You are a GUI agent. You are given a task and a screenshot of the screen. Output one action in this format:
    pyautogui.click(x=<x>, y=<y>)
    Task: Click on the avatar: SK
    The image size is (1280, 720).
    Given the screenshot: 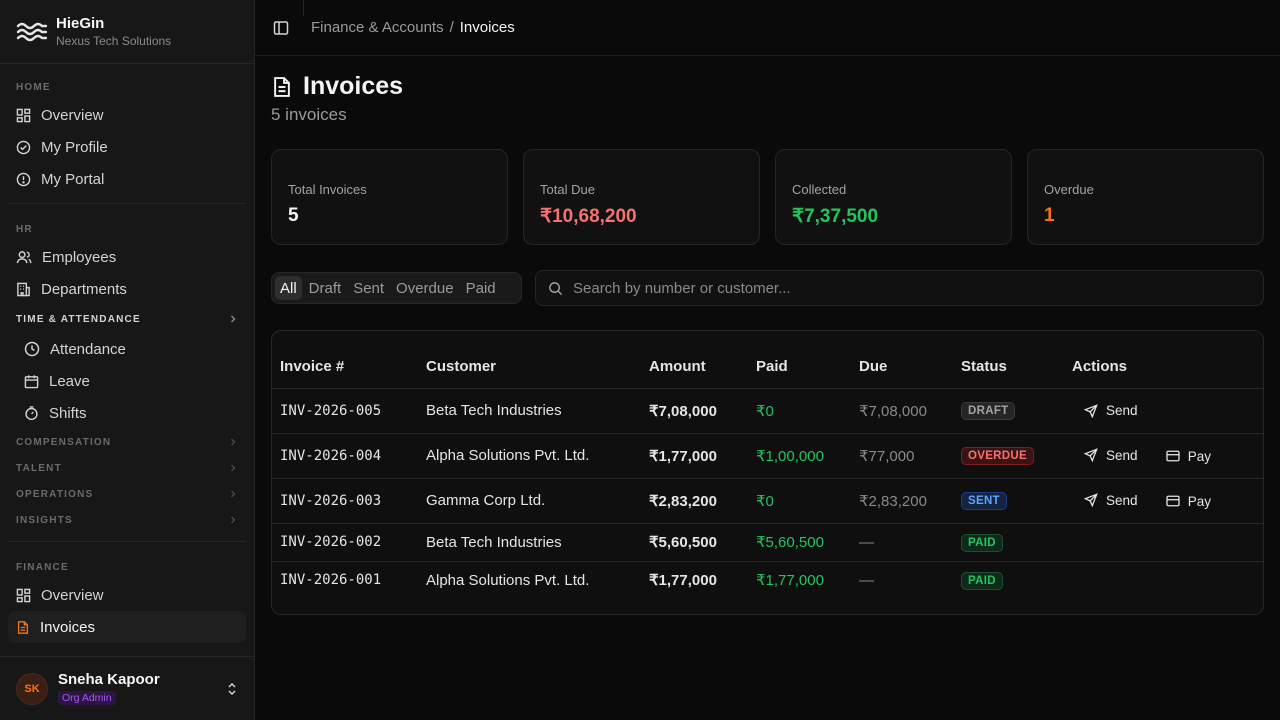 What is the action you would take?
    pyautogui.click(x=32, y=688)
    